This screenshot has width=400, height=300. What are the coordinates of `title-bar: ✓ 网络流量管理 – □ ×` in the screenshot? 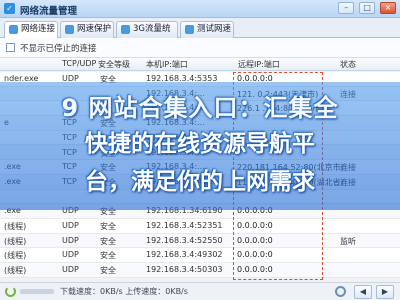 It's located at (200, 9).